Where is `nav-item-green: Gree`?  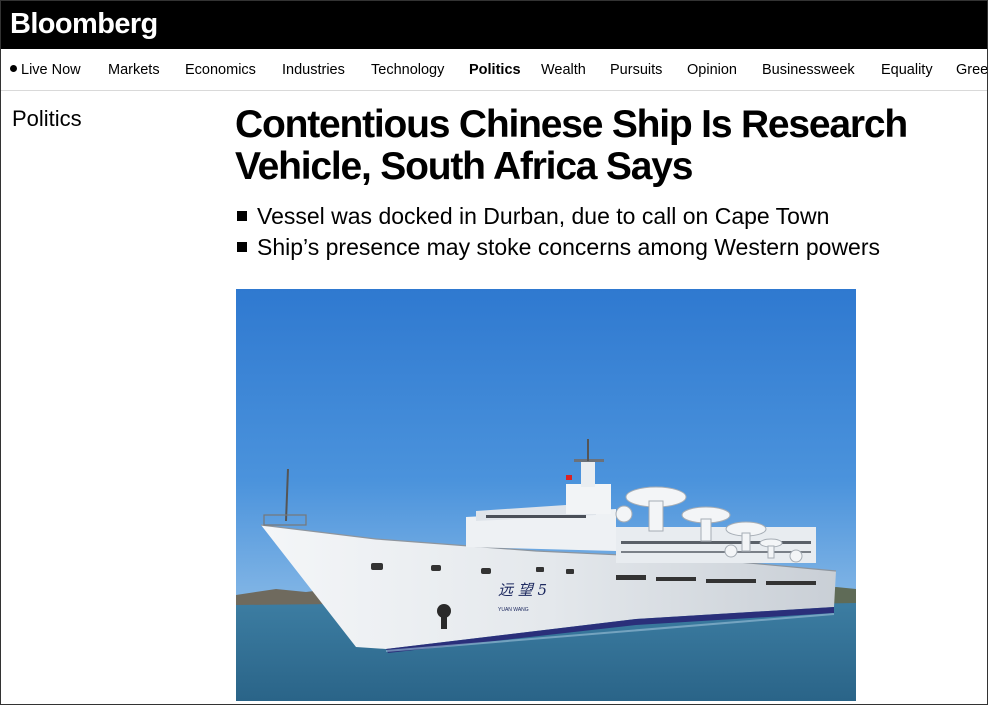
nav-item-green: Gree is located at coordinates (971, 70).